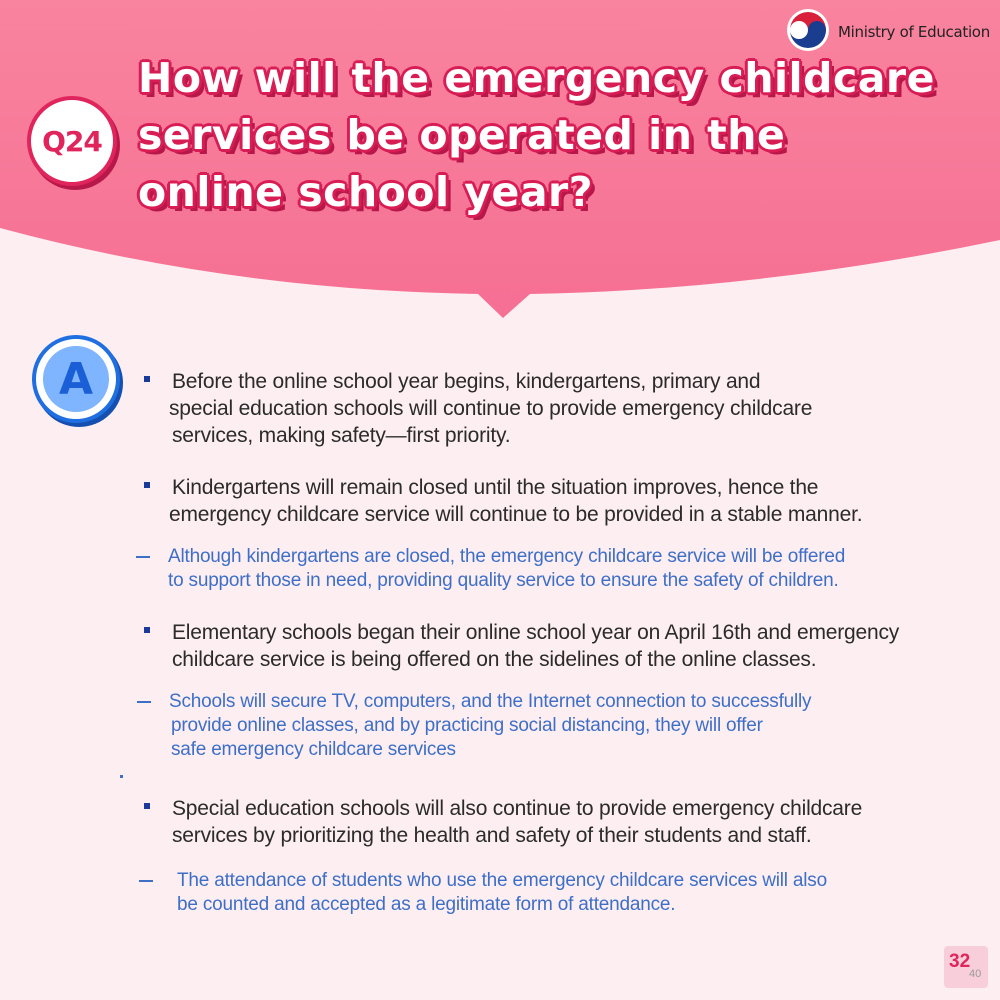  I want to click on title-line: services be operated in the, so click(462, 135).